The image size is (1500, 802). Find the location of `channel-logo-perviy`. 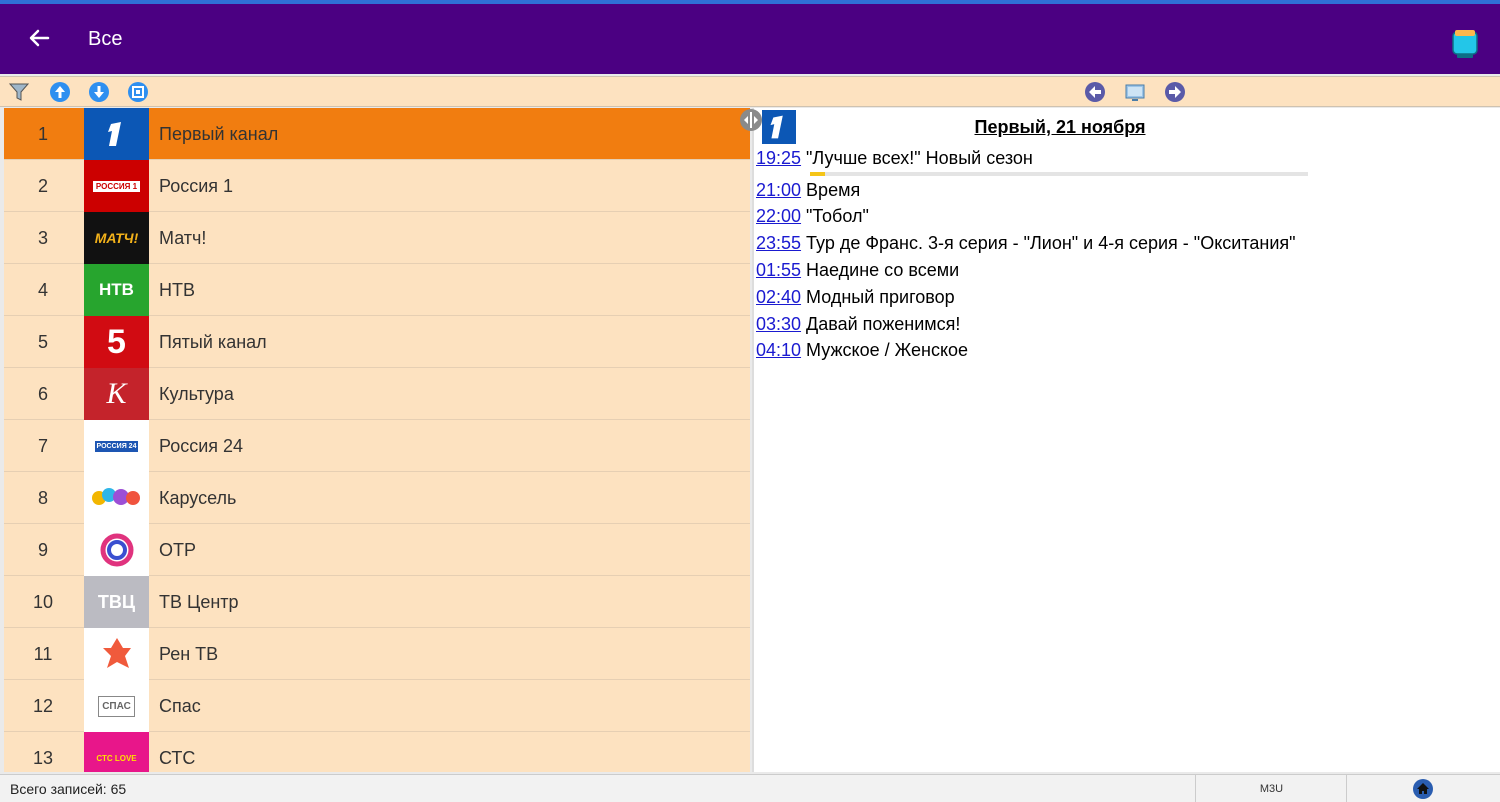

channel-logo-perviy is located at coordinates (116, 134).